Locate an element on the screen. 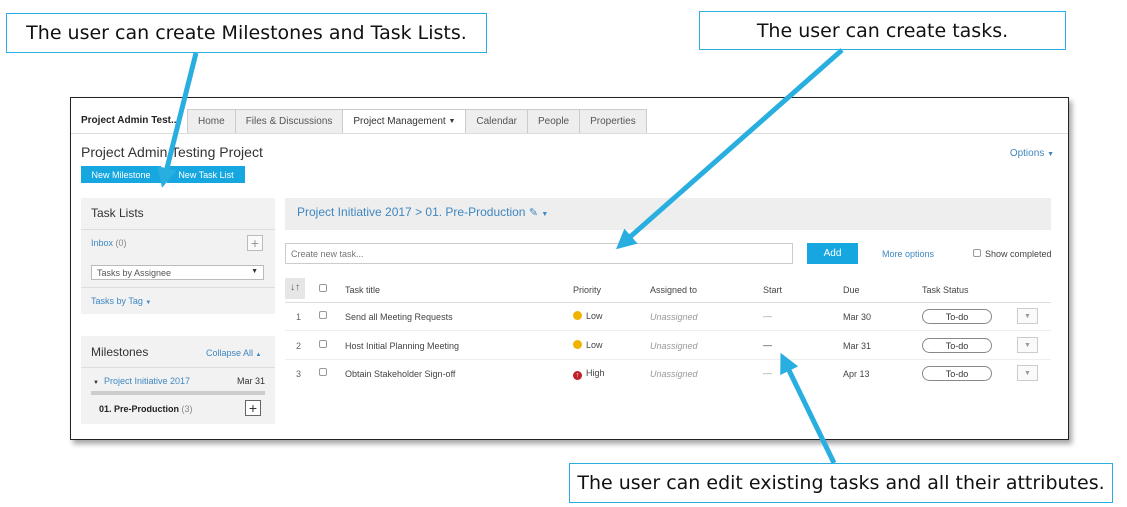 The image size is (1127, 507). arrow-to-task-row is located at coordinates (808, 408).